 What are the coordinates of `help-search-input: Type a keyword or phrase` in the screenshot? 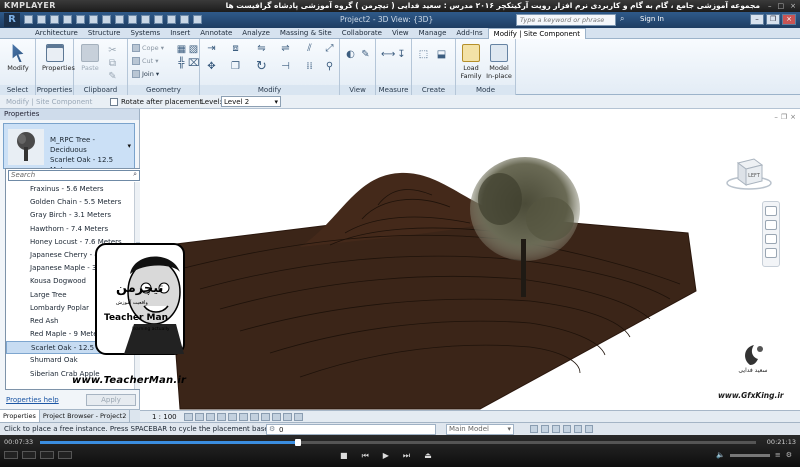 It's located at (566, 20).